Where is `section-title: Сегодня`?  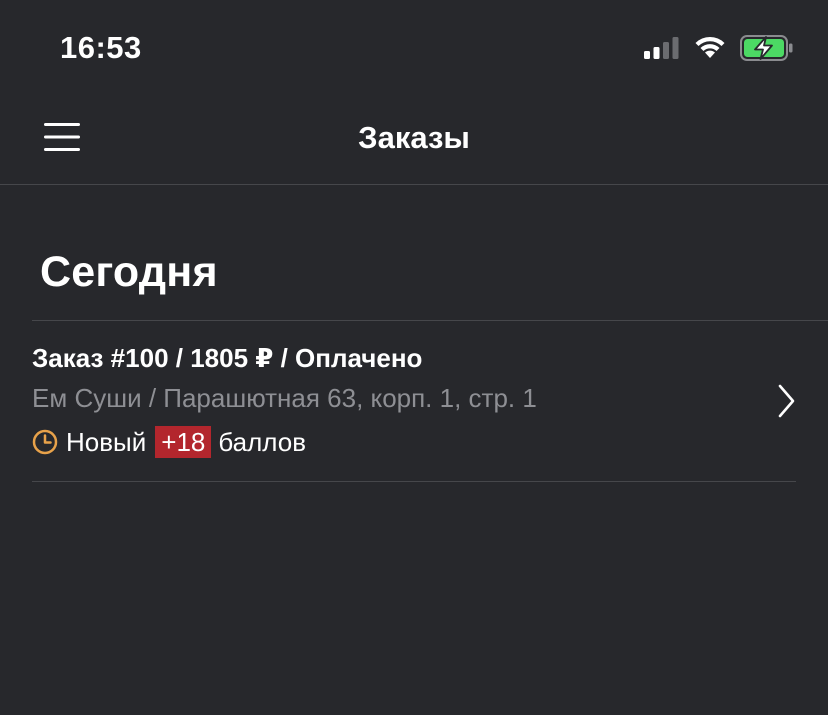 section-title: Сегодня is located at coordinates (129, 272).